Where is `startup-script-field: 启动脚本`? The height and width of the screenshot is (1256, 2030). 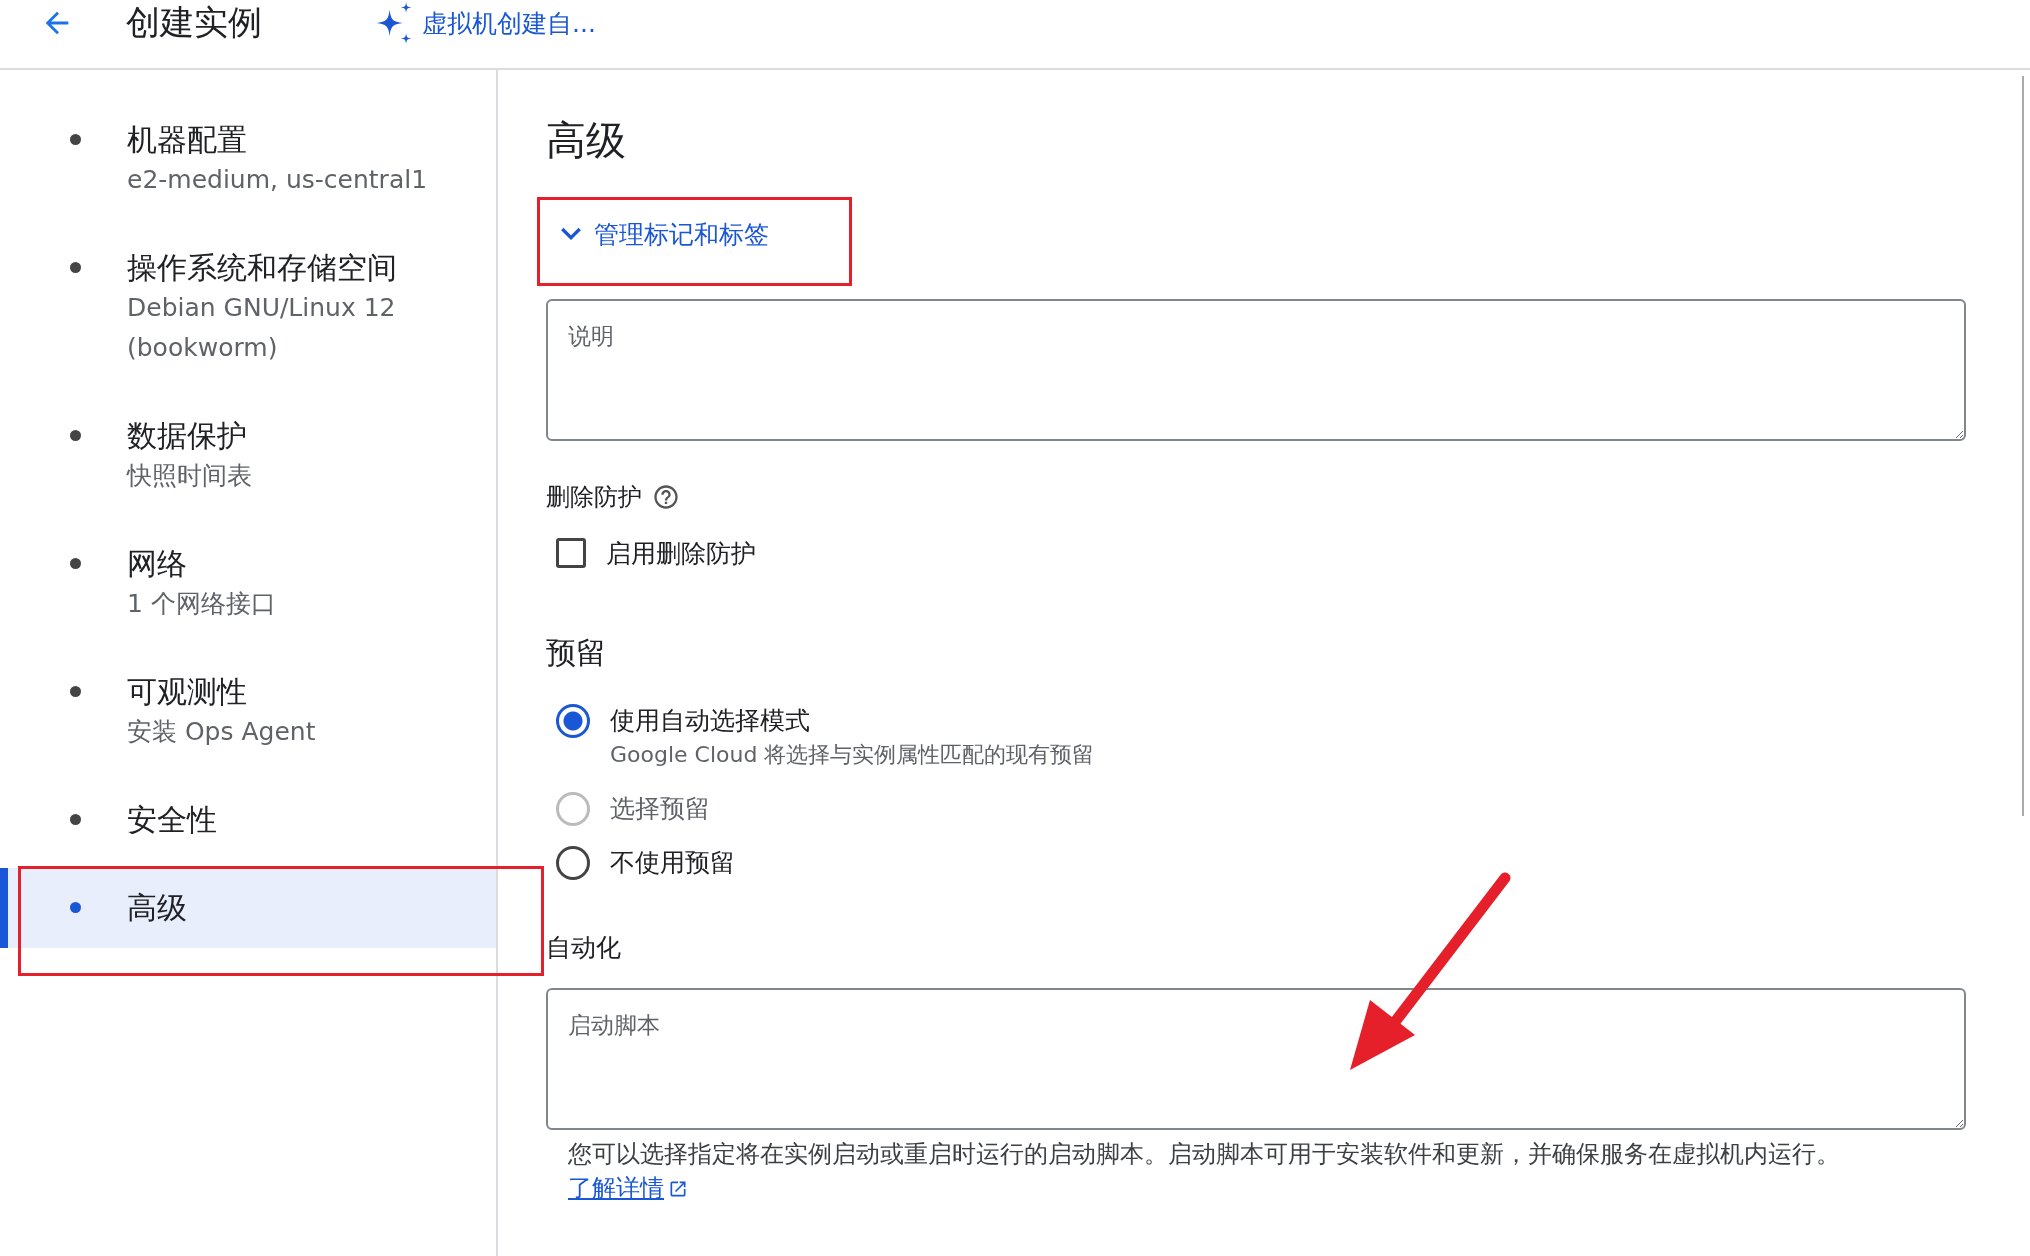
startup-script-field: 启动脚本 is located at coordinates (1256, 1059).